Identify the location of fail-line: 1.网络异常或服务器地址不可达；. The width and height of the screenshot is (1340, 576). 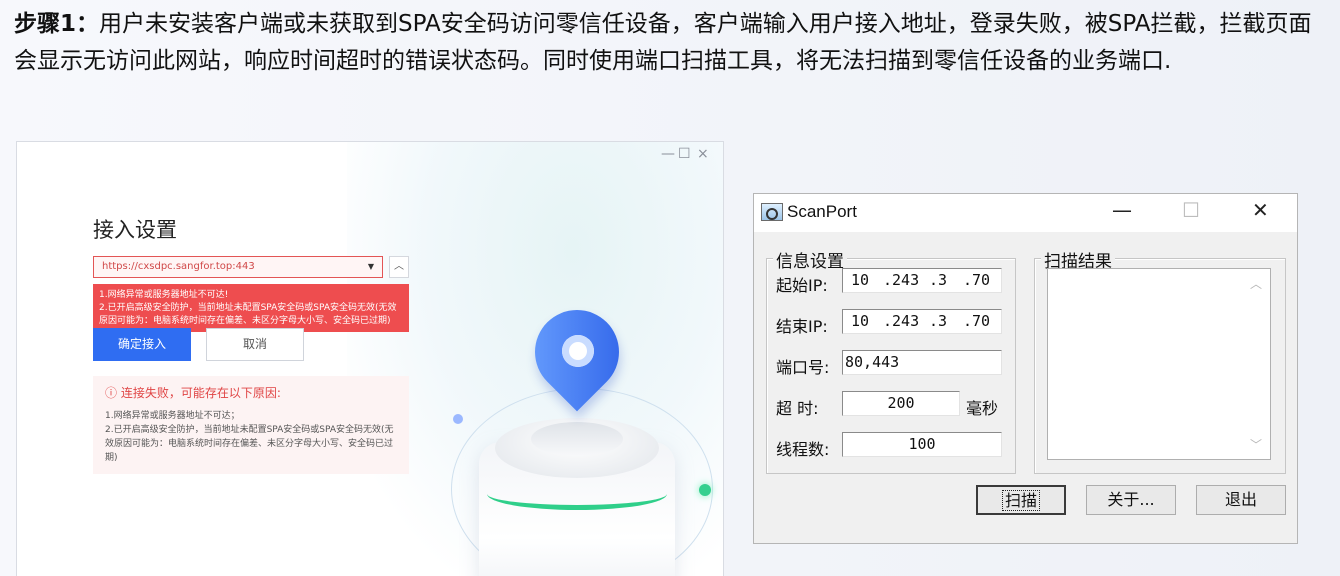
(172, 416).